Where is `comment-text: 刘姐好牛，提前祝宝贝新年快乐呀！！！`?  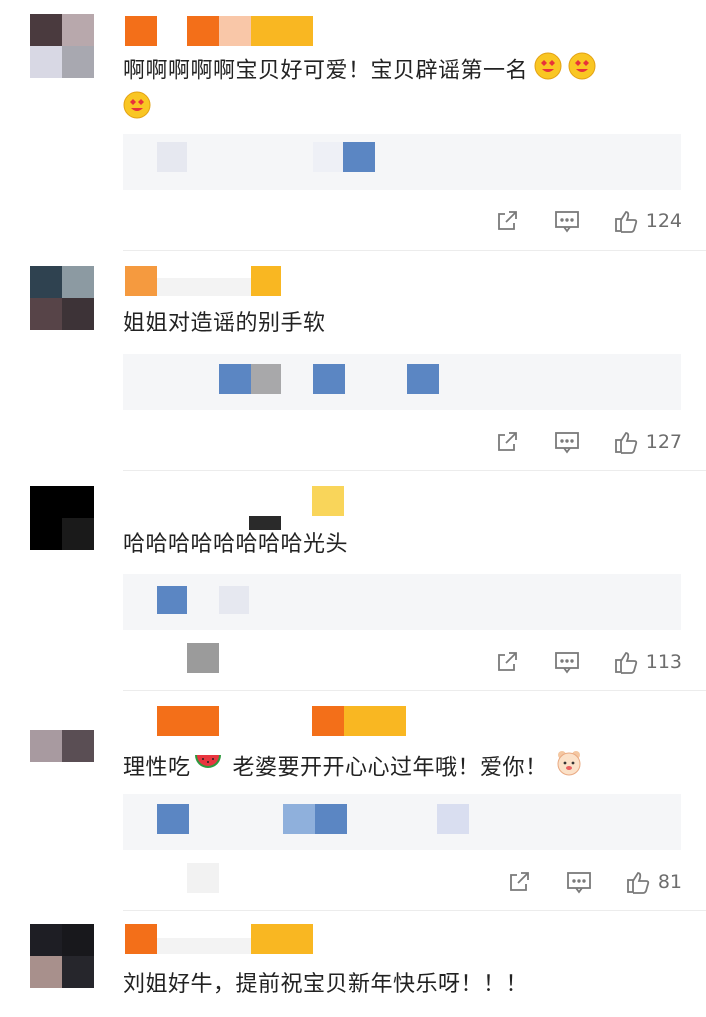
comment-text: 刘姐好牛，提前祝宝贝新年快乐呀！！！ is located at coordinates (326, 984).